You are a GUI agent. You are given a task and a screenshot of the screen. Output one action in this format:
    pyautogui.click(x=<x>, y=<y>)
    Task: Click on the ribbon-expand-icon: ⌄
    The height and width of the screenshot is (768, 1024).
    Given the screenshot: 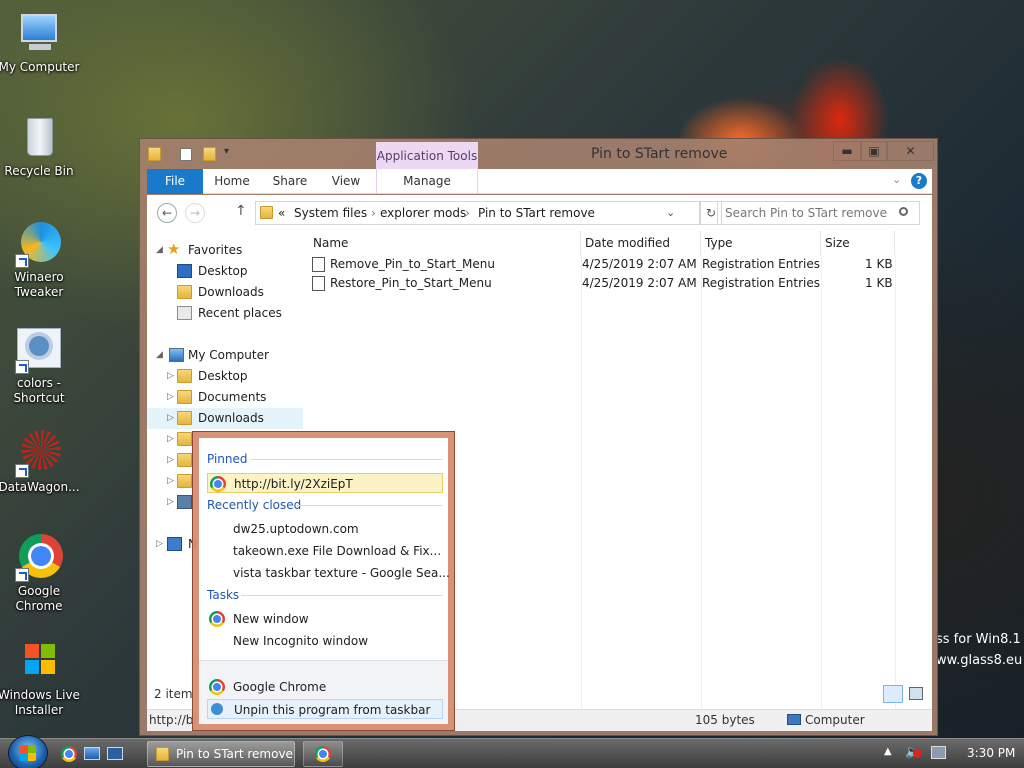 What is the action you would take?
    pyautogui.click(x=896, y=179)
    